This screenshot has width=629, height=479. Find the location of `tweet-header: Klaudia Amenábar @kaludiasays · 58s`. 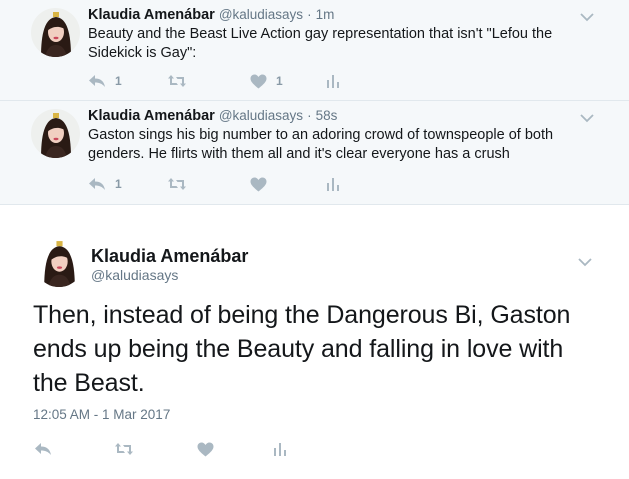

tweet-header: Klaudia Amenábar @kaludiasays · 58s is located at coordinates (212, 116).